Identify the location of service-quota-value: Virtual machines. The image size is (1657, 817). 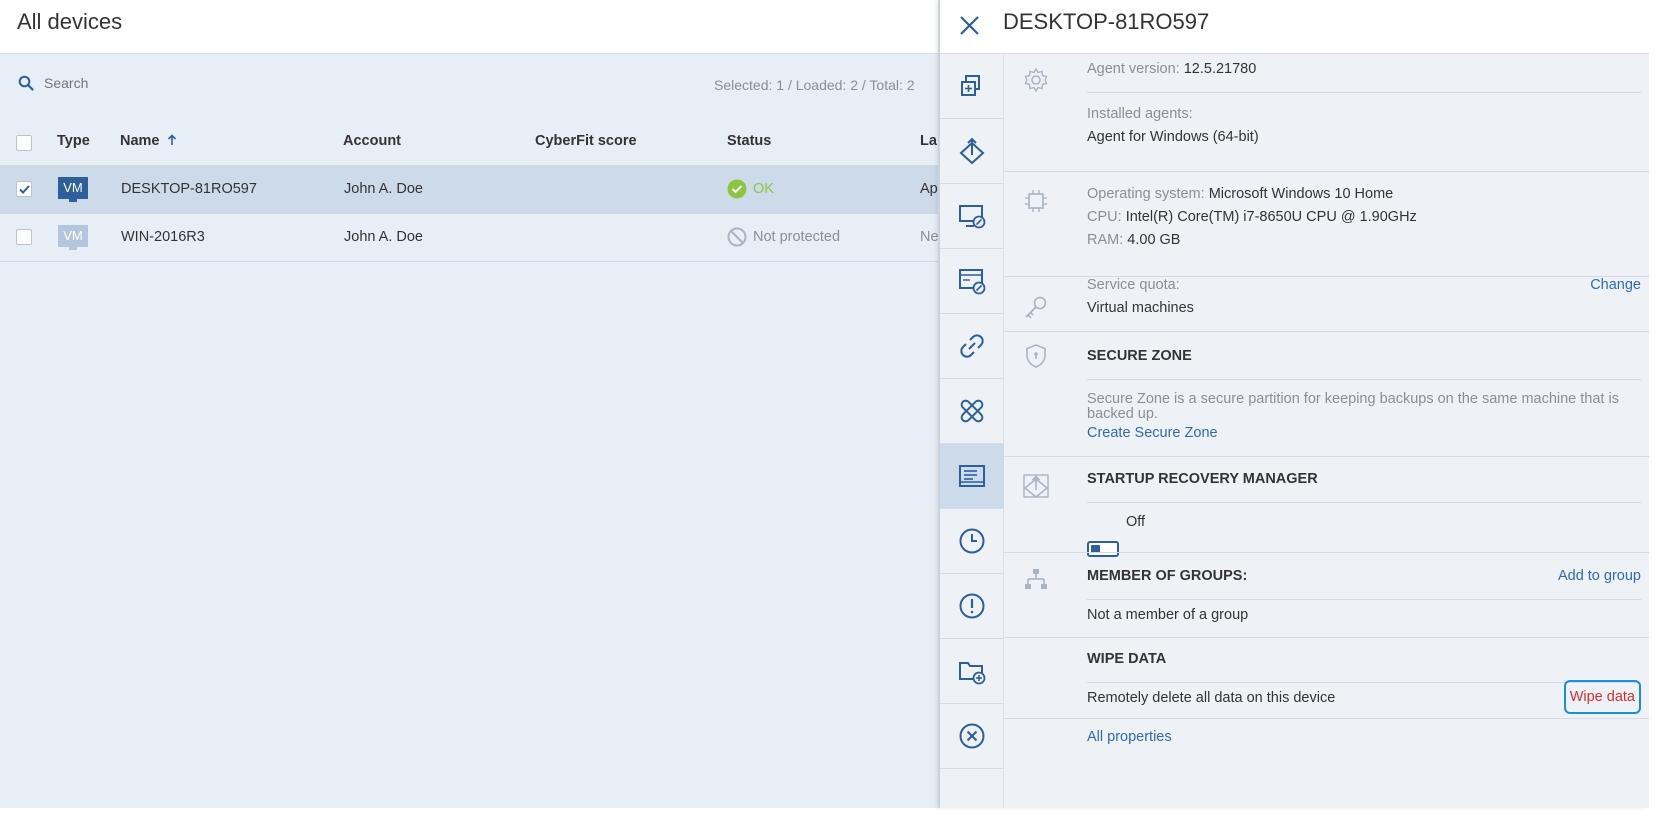
(1140, 308).